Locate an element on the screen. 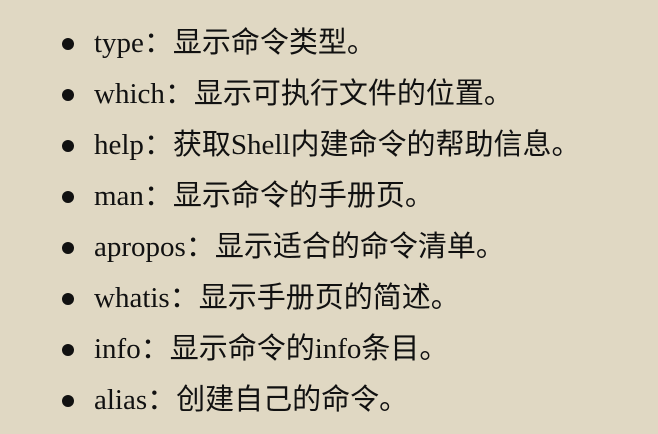 The image size is (658, 434). list-item-text: which：显示可执行文件的位置。 is located at coordinates (303, 94).